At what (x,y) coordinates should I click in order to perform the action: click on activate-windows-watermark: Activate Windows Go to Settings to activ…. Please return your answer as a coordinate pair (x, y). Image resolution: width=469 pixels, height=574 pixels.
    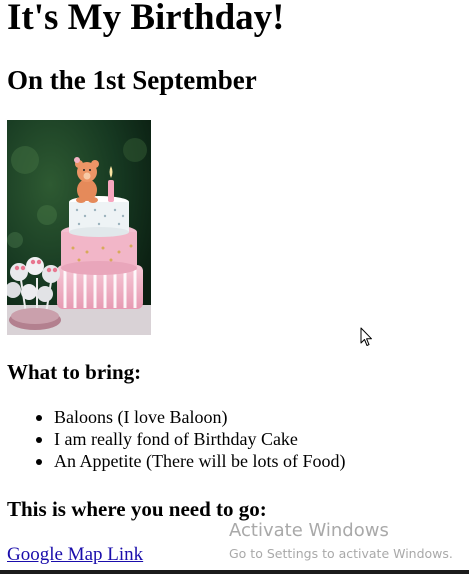
    Looking at the image, I should click on (341, 541).